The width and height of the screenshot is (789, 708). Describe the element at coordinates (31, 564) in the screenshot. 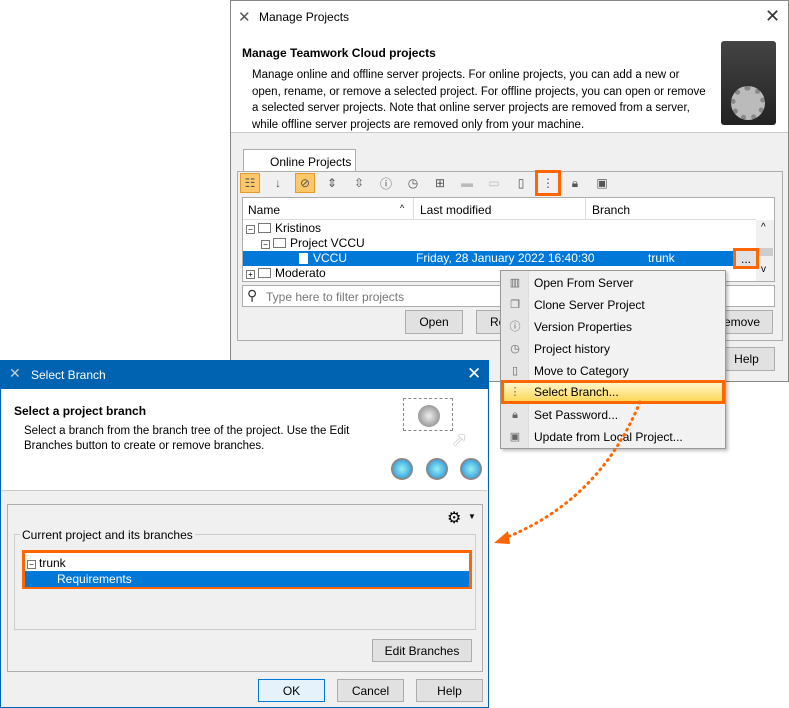

I see `collapse-icon: −` at that location.